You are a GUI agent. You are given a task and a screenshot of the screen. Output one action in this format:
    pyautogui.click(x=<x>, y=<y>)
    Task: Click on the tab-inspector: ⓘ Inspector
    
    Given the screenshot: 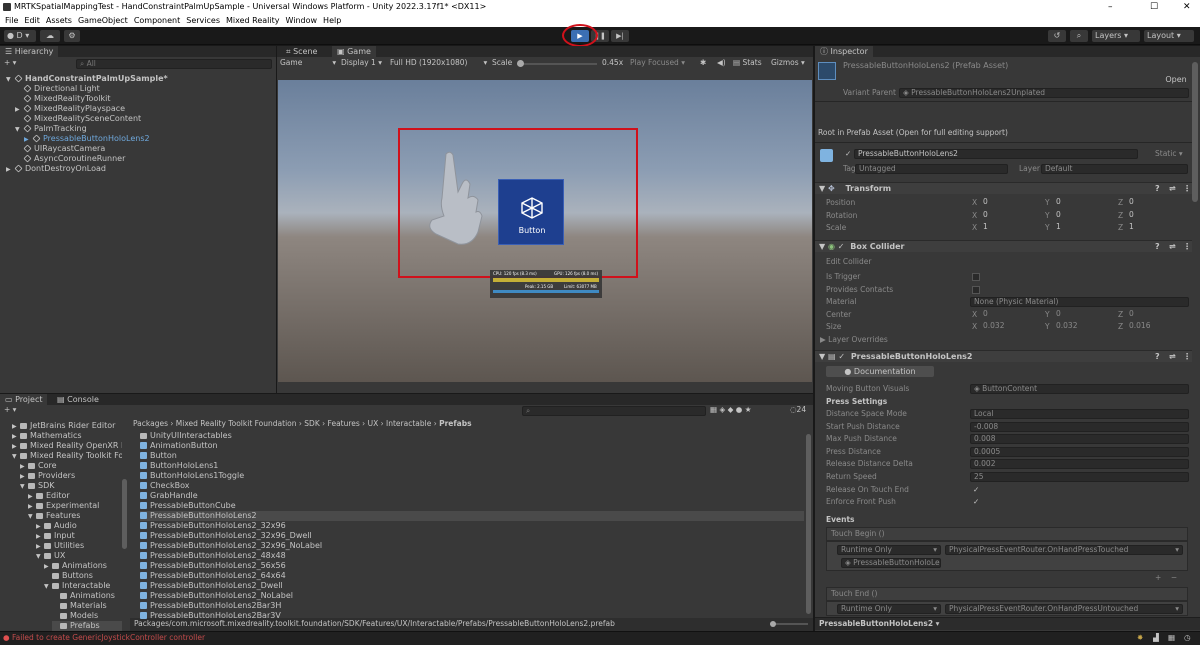 What is the action you would take?
    pyautogui.click(x=844, y=51)
    